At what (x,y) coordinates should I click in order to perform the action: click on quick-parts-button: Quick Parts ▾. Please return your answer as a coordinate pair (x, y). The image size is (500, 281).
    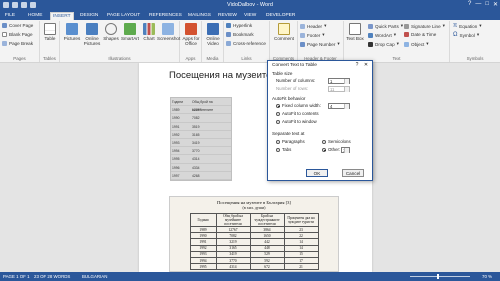
    Looking at the image, I should click on (385, 26).